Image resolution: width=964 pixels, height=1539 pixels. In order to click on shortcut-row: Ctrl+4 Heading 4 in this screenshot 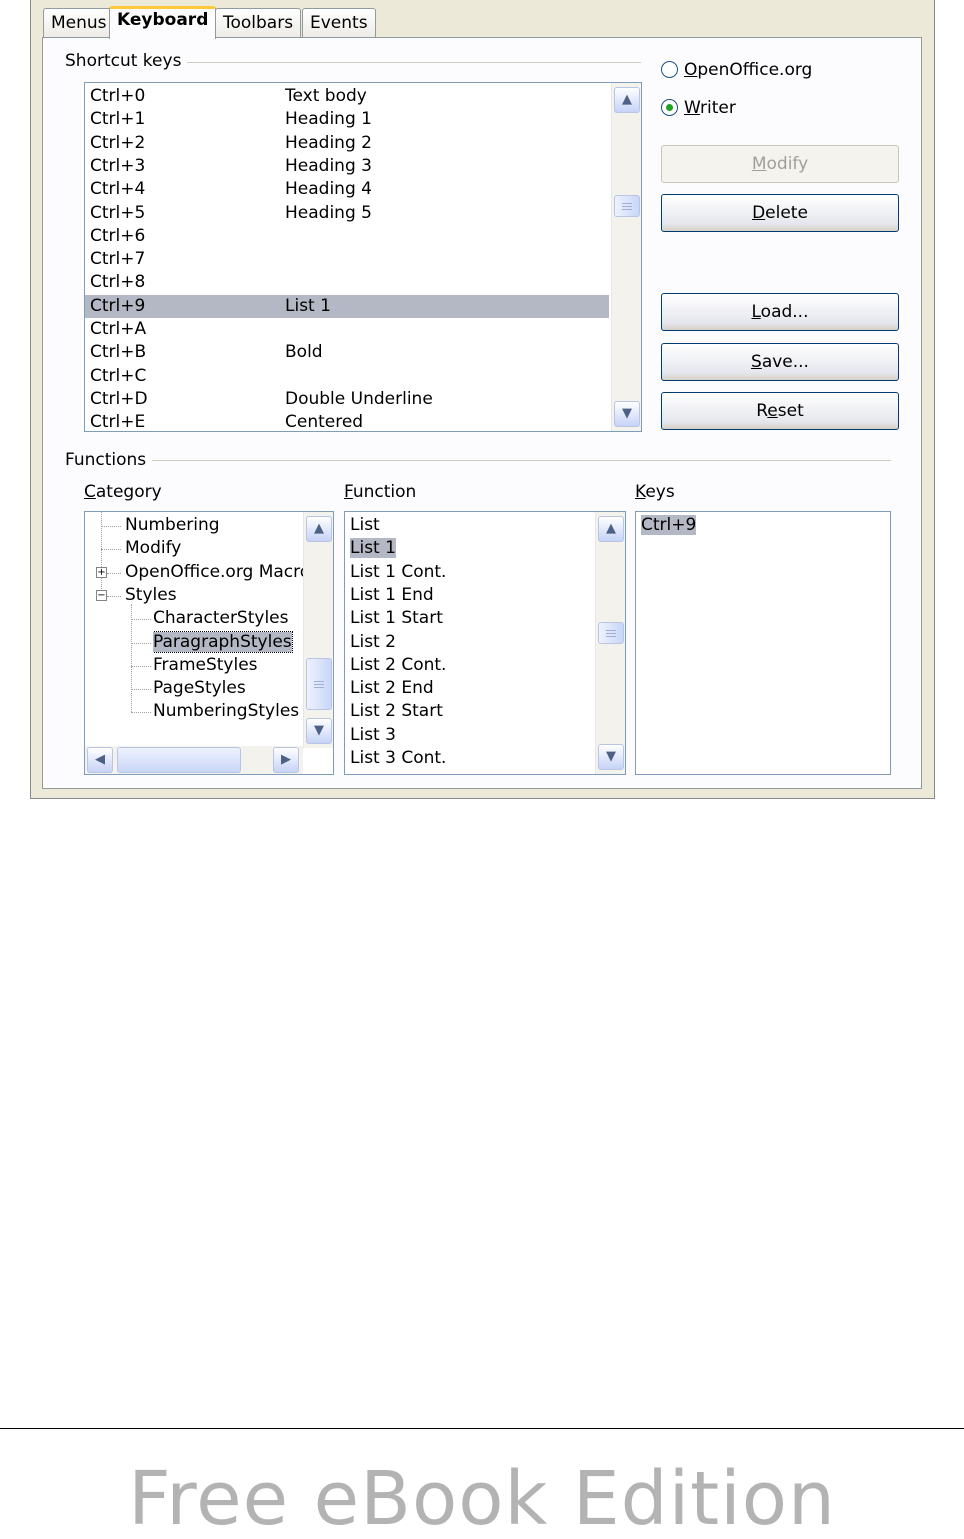, I will do `click(347, 189)`.